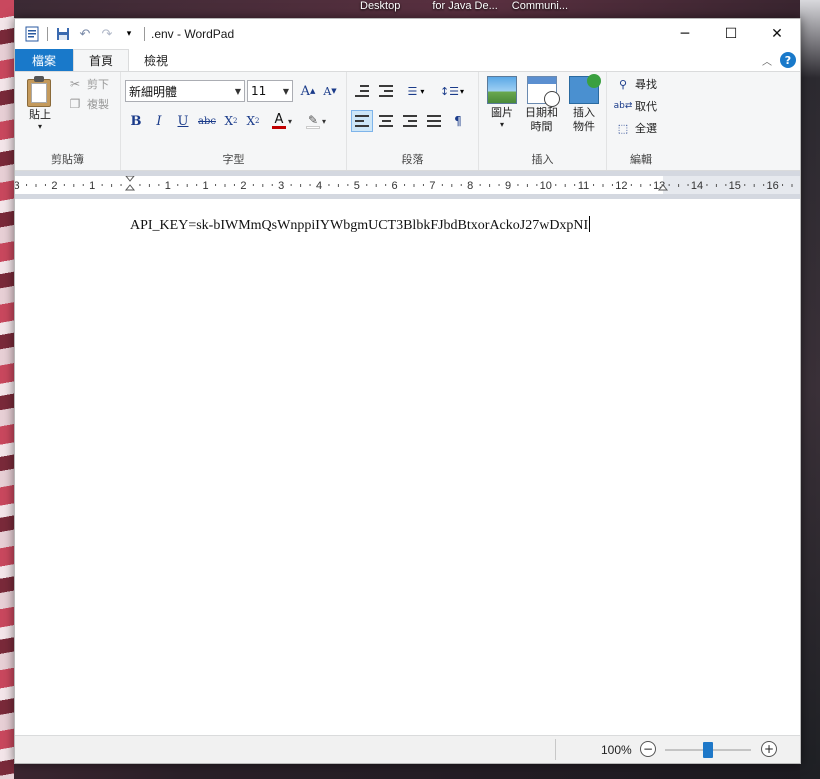 This screenshot has height=779, width=820. I want to click on ribbon-tabs: 檔案 首頁 檢視 ︿ ?, so click(407, 60).